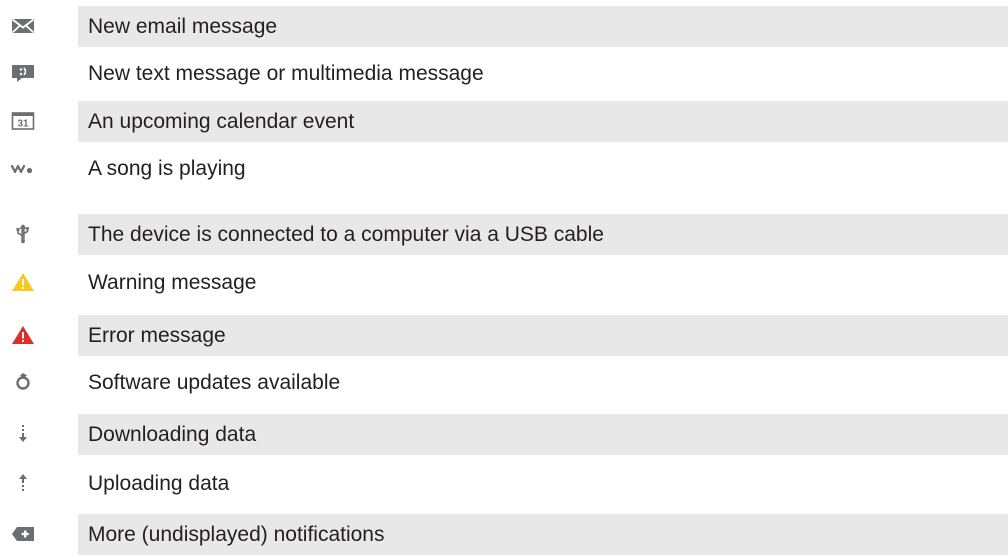 This screenshot has height=557, width=1008. Describe the element at coordinates (23, 168) in the screenshot. I see `walkman-music-icon` at that location.